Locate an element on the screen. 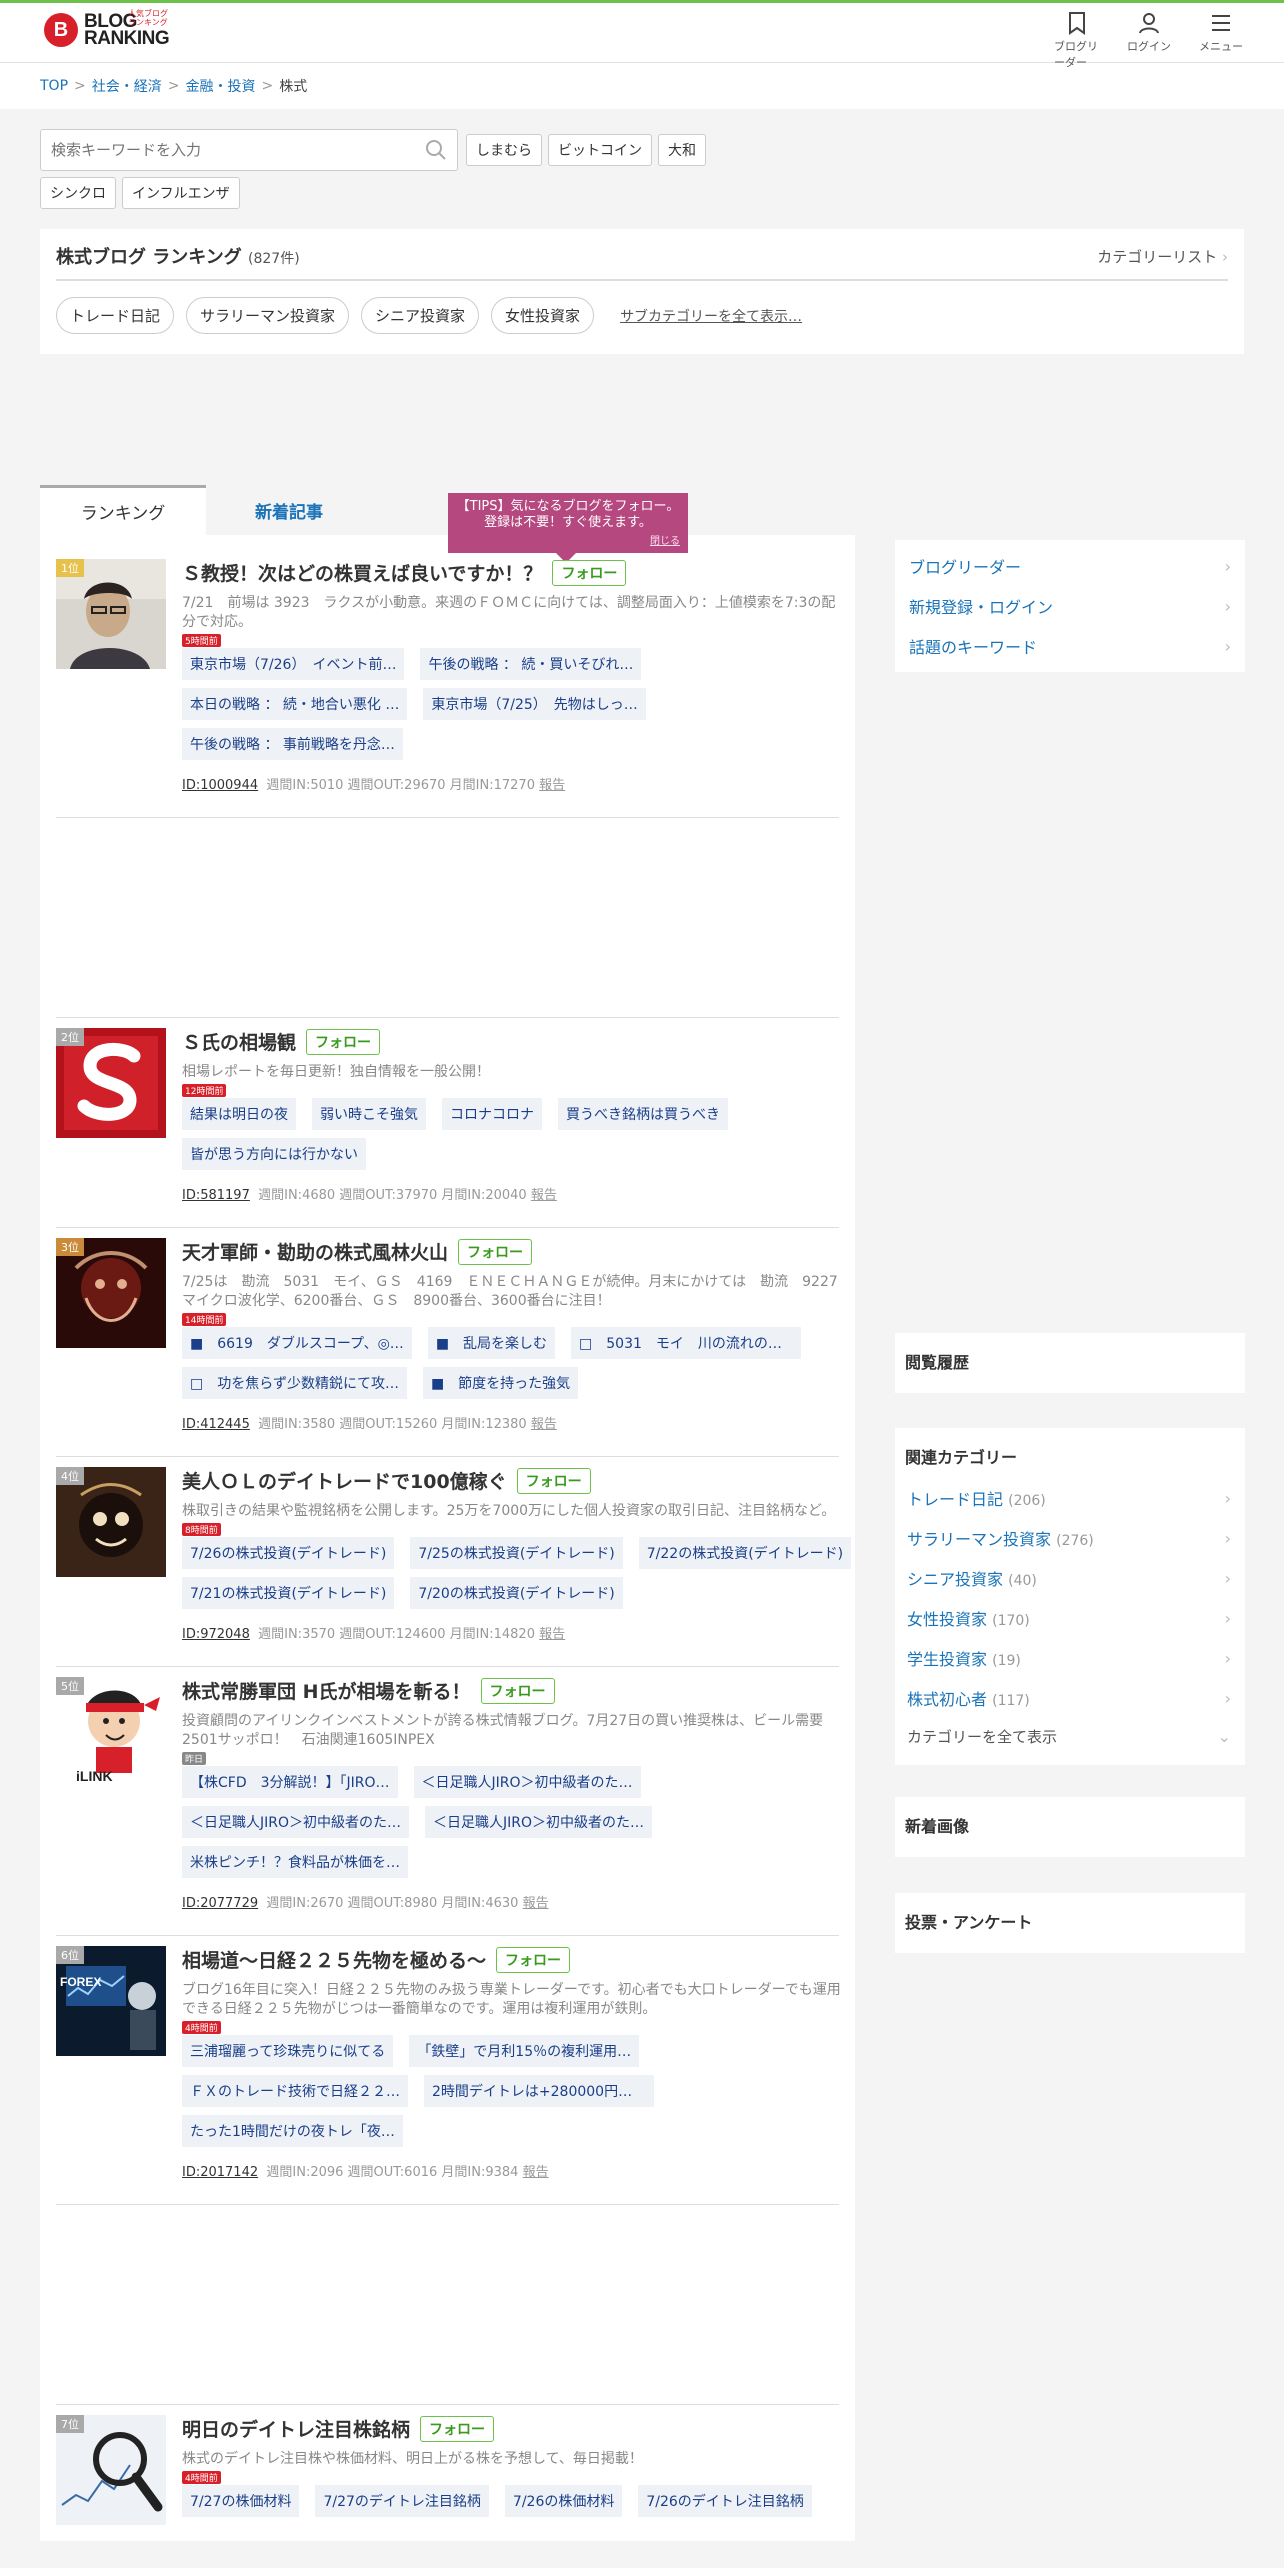 This screenshot has width=1284, height=2568. article-link: 弱い時こそ強気 is located at coordinates (369, 1114).